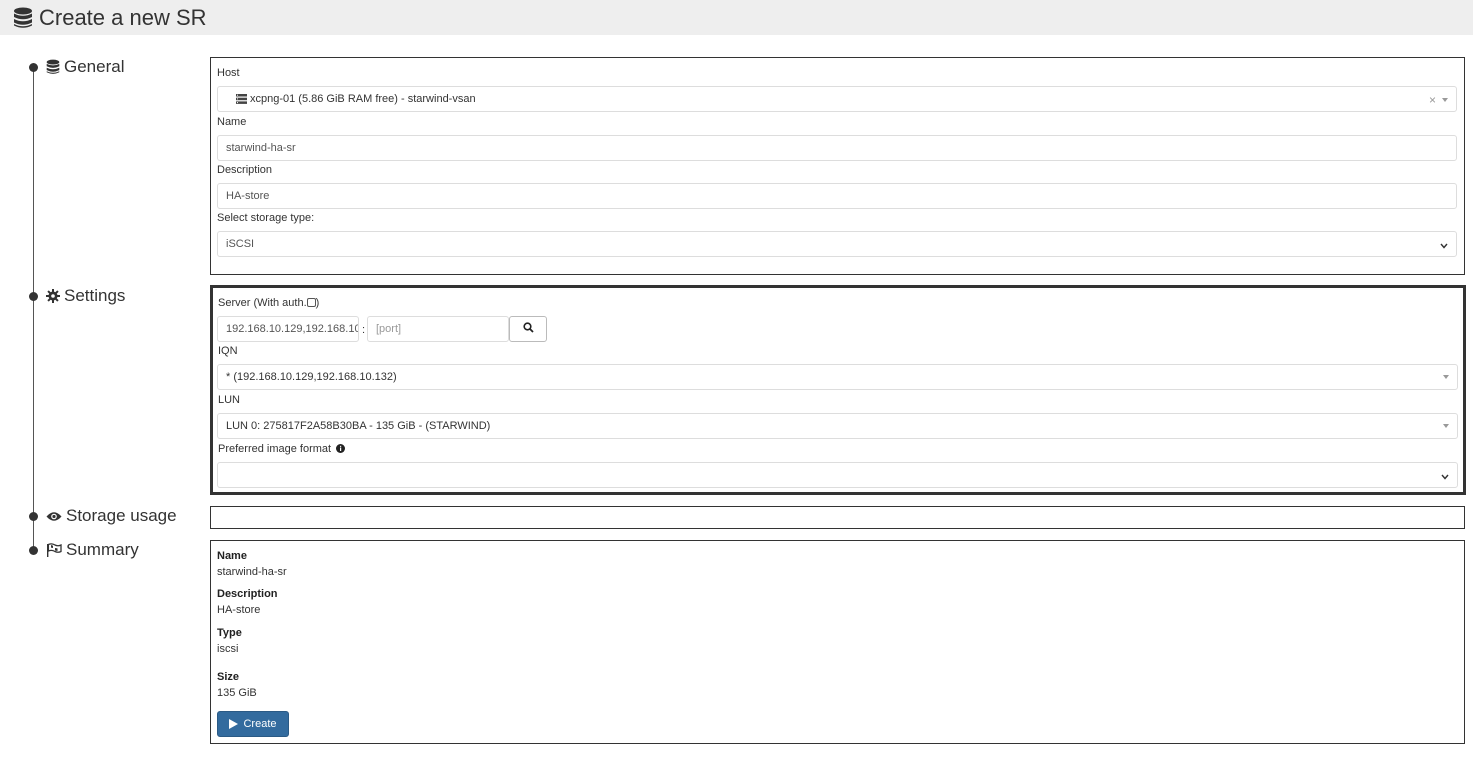 This screenshot has height=766, width=1473. Describe the element at coordinates (1432, 100) in the screenshot. I see `clear-icon: ×` at that location.